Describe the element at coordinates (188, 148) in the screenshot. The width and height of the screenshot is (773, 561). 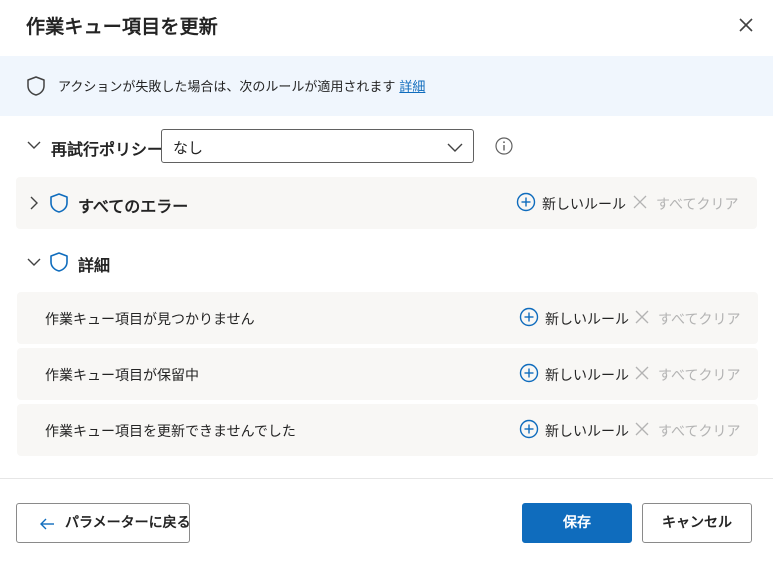
I see `retry-policy-value: なし` at that location.